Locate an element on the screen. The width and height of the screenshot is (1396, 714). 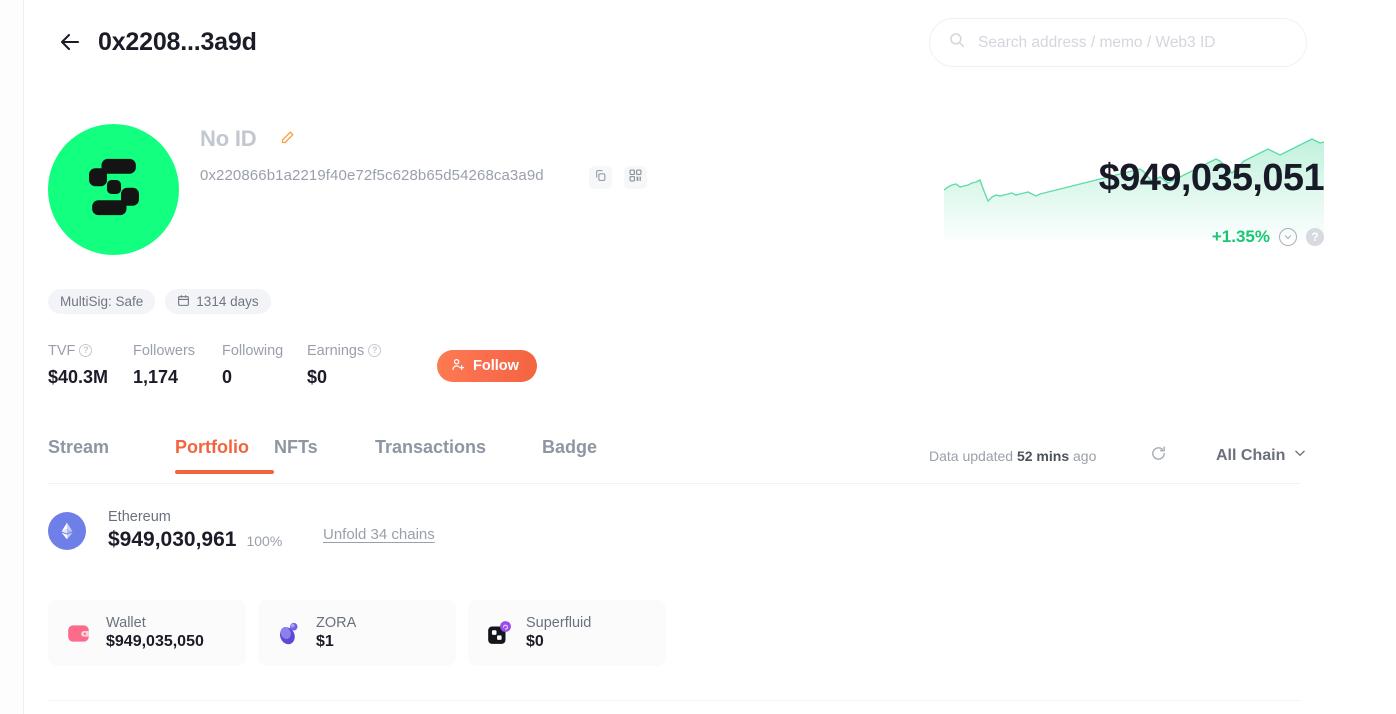
protocol-card-zora: ZORA $1 is located at coordinates (357, 633).